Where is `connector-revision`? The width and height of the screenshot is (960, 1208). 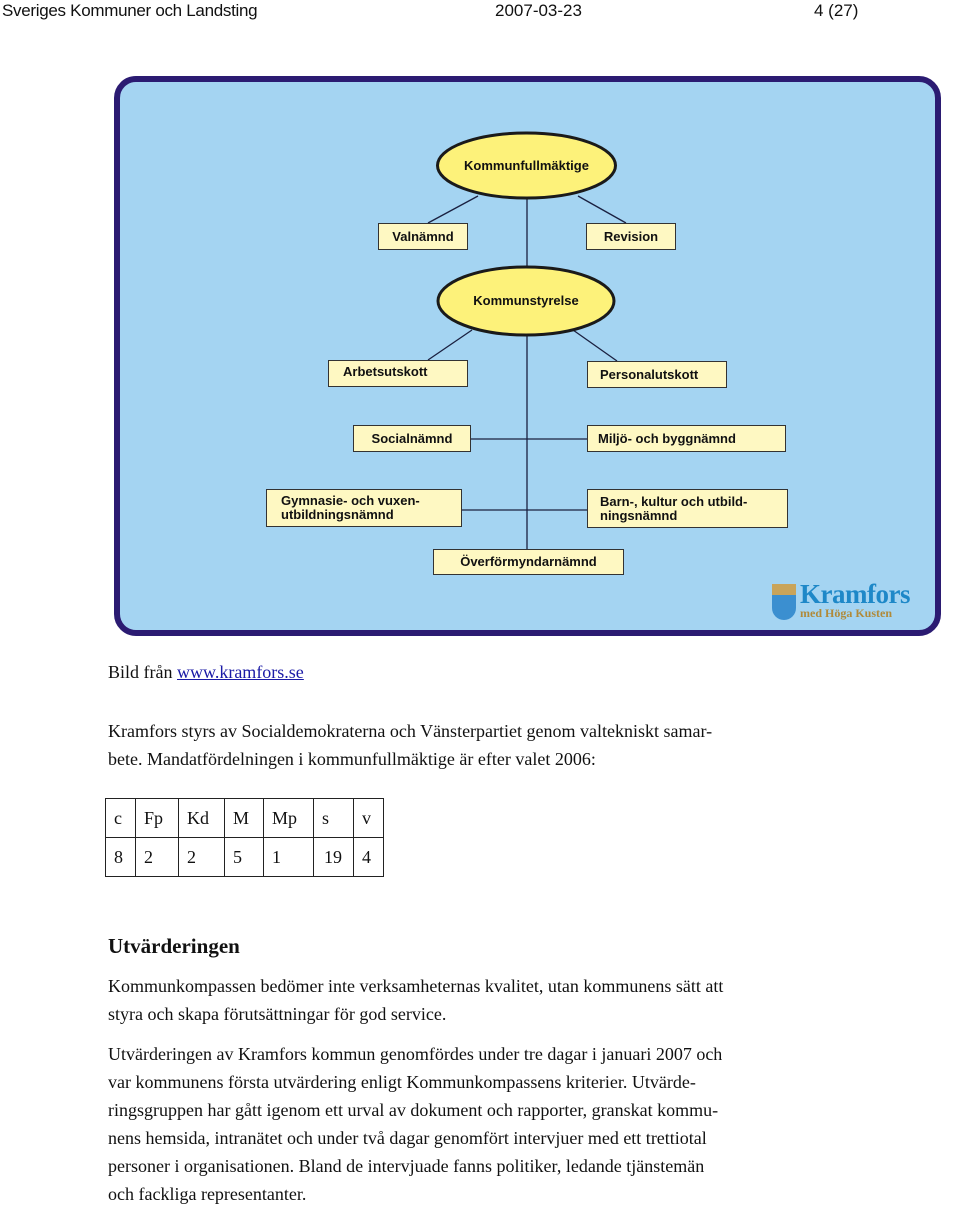
connector-revision is located at coordinates (602, 209).